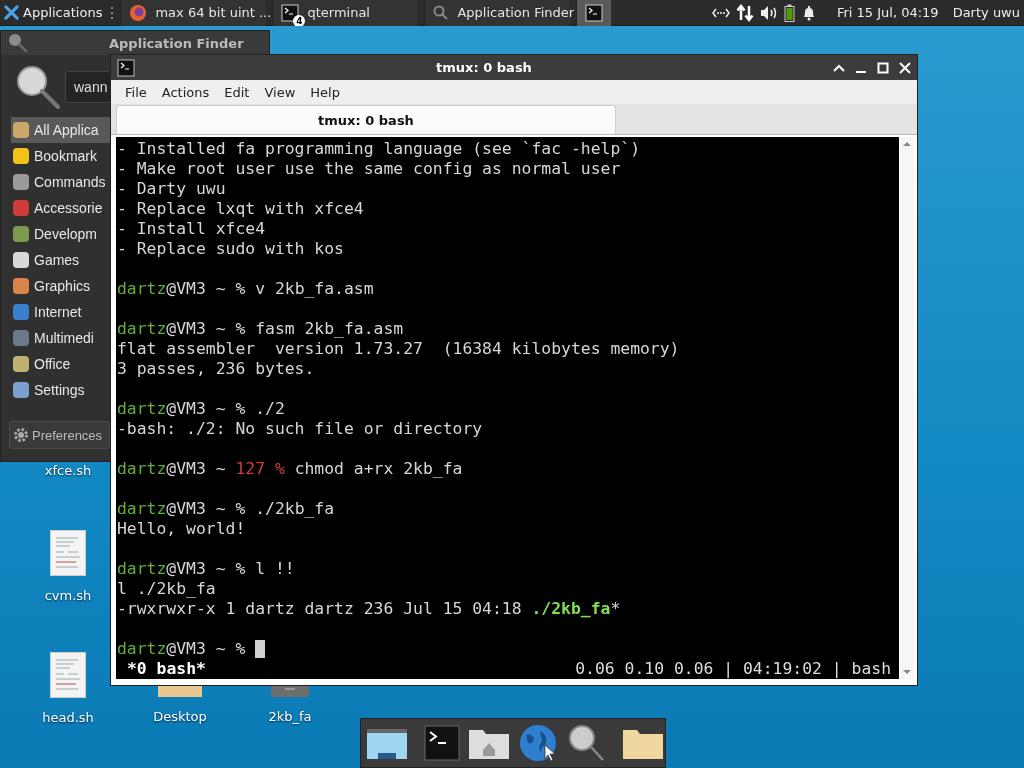  Describe the element at coordinates (986, 12) in the screenshot. I see `user-name: Darty uwu` at that location.